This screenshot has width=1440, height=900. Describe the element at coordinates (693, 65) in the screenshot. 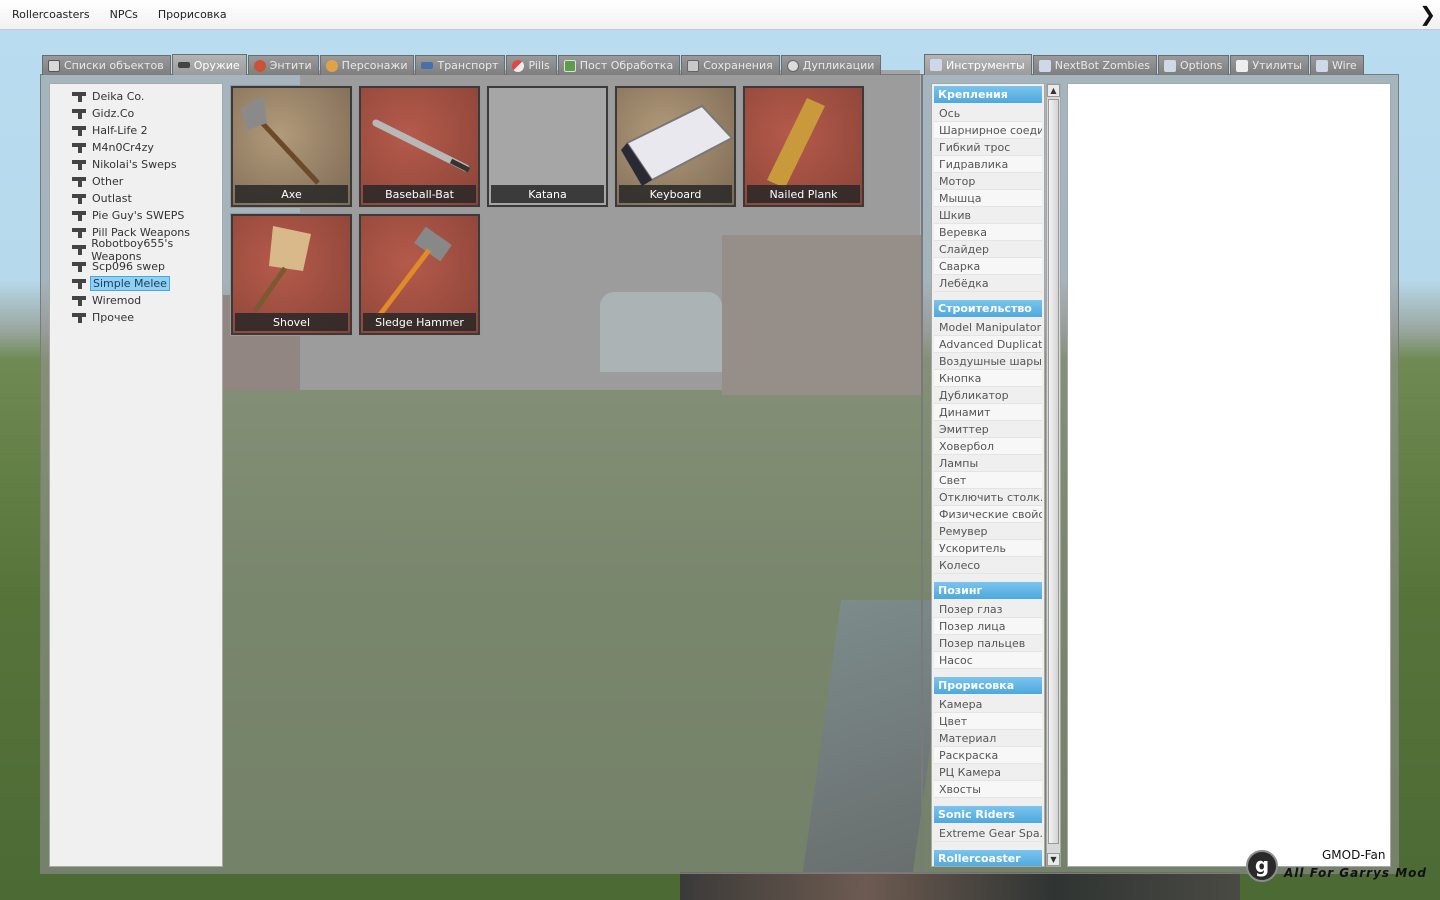

I see `save-icon` at that location.